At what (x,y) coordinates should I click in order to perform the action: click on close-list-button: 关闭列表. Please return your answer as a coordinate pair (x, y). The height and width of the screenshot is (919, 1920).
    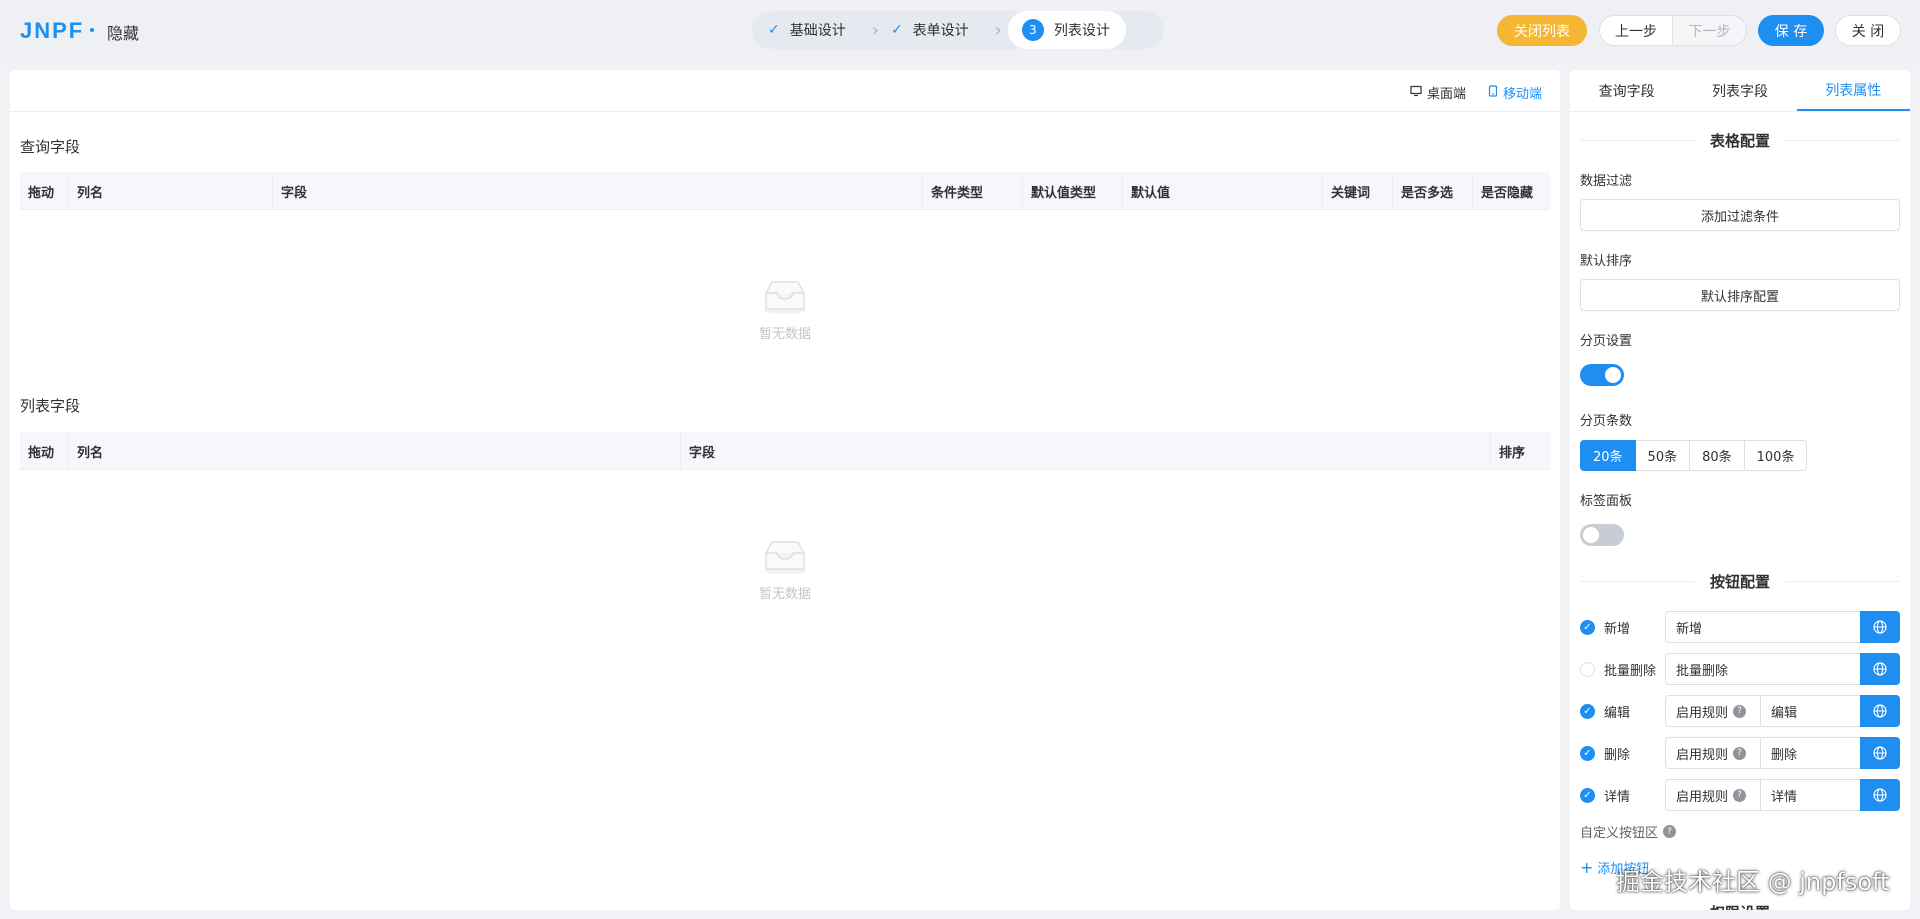
    Looking at the image, I should click on (1542, 30).